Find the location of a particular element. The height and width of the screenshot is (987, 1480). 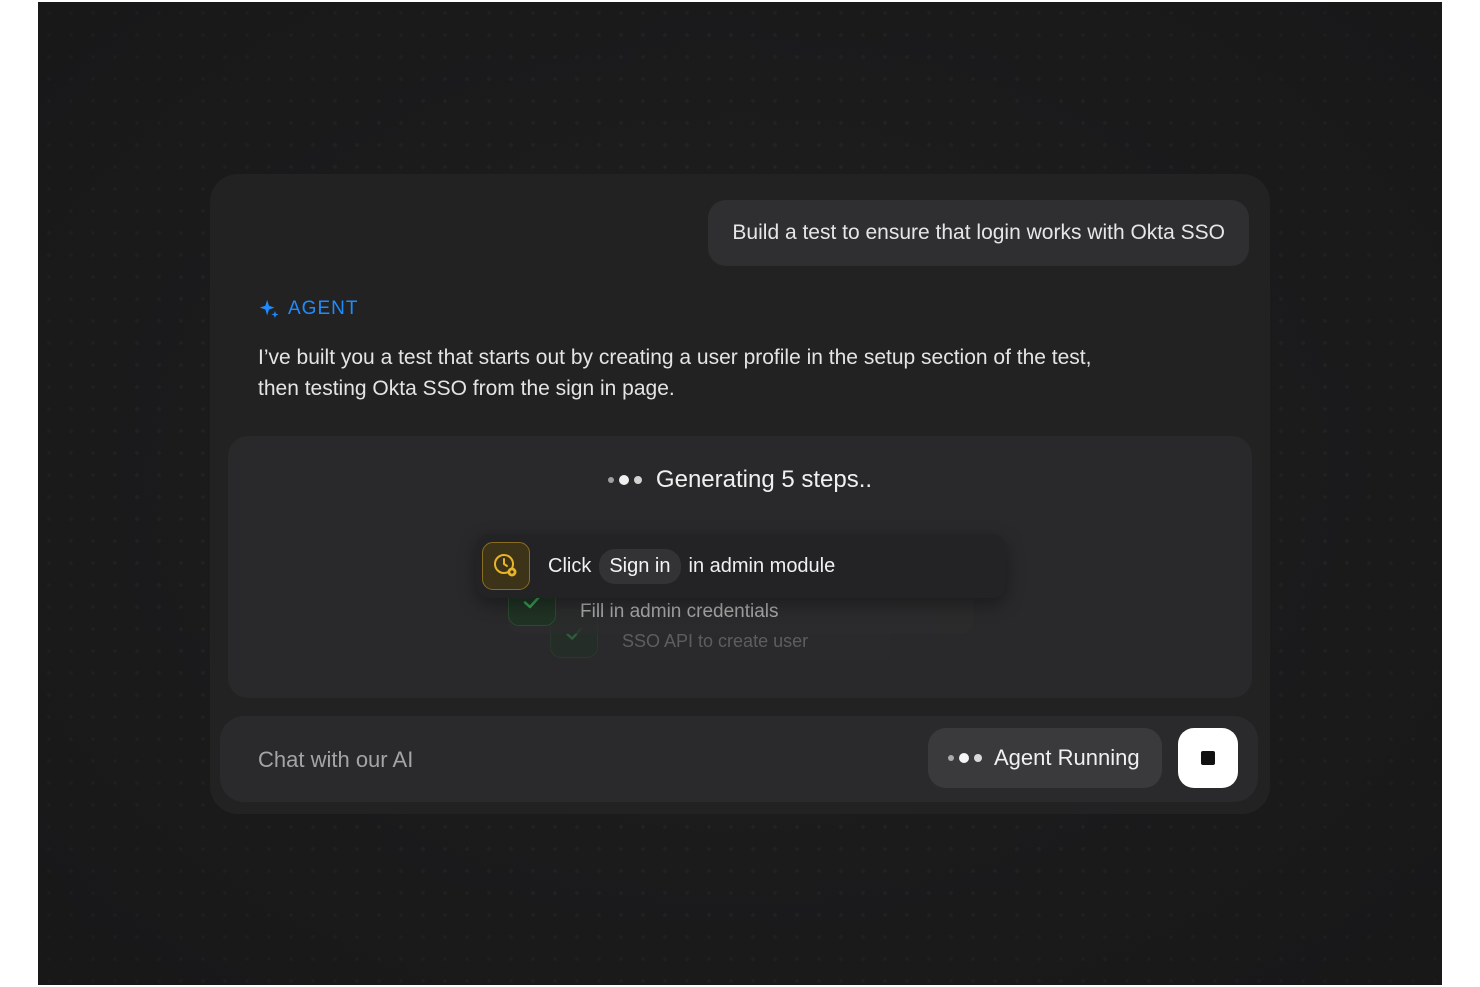

step-action: Click is located at coordinates (570, 565).